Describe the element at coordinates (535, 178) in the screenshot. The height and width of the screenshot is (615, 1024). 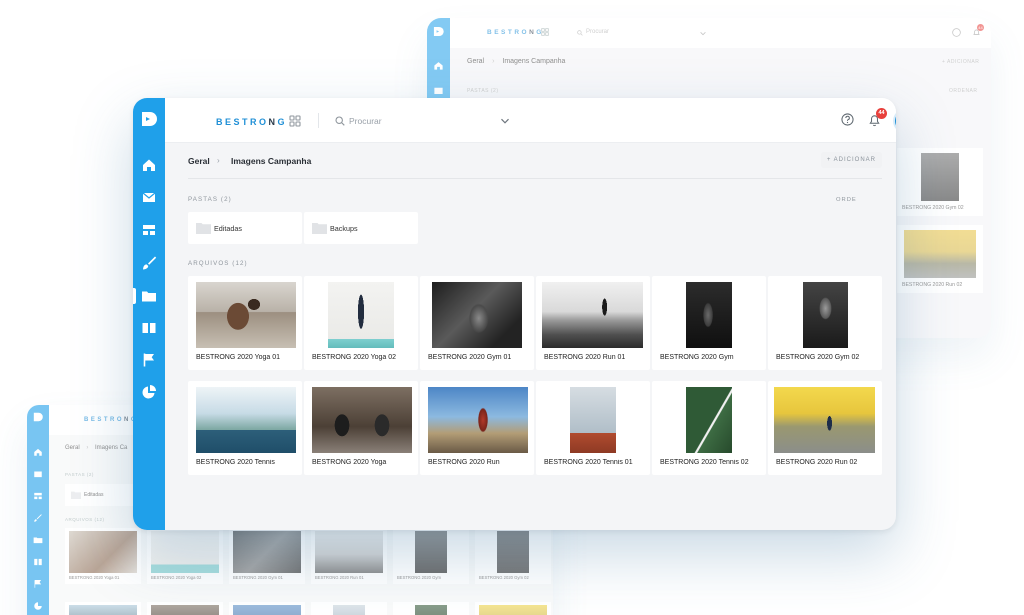
I see `divider` at that location.